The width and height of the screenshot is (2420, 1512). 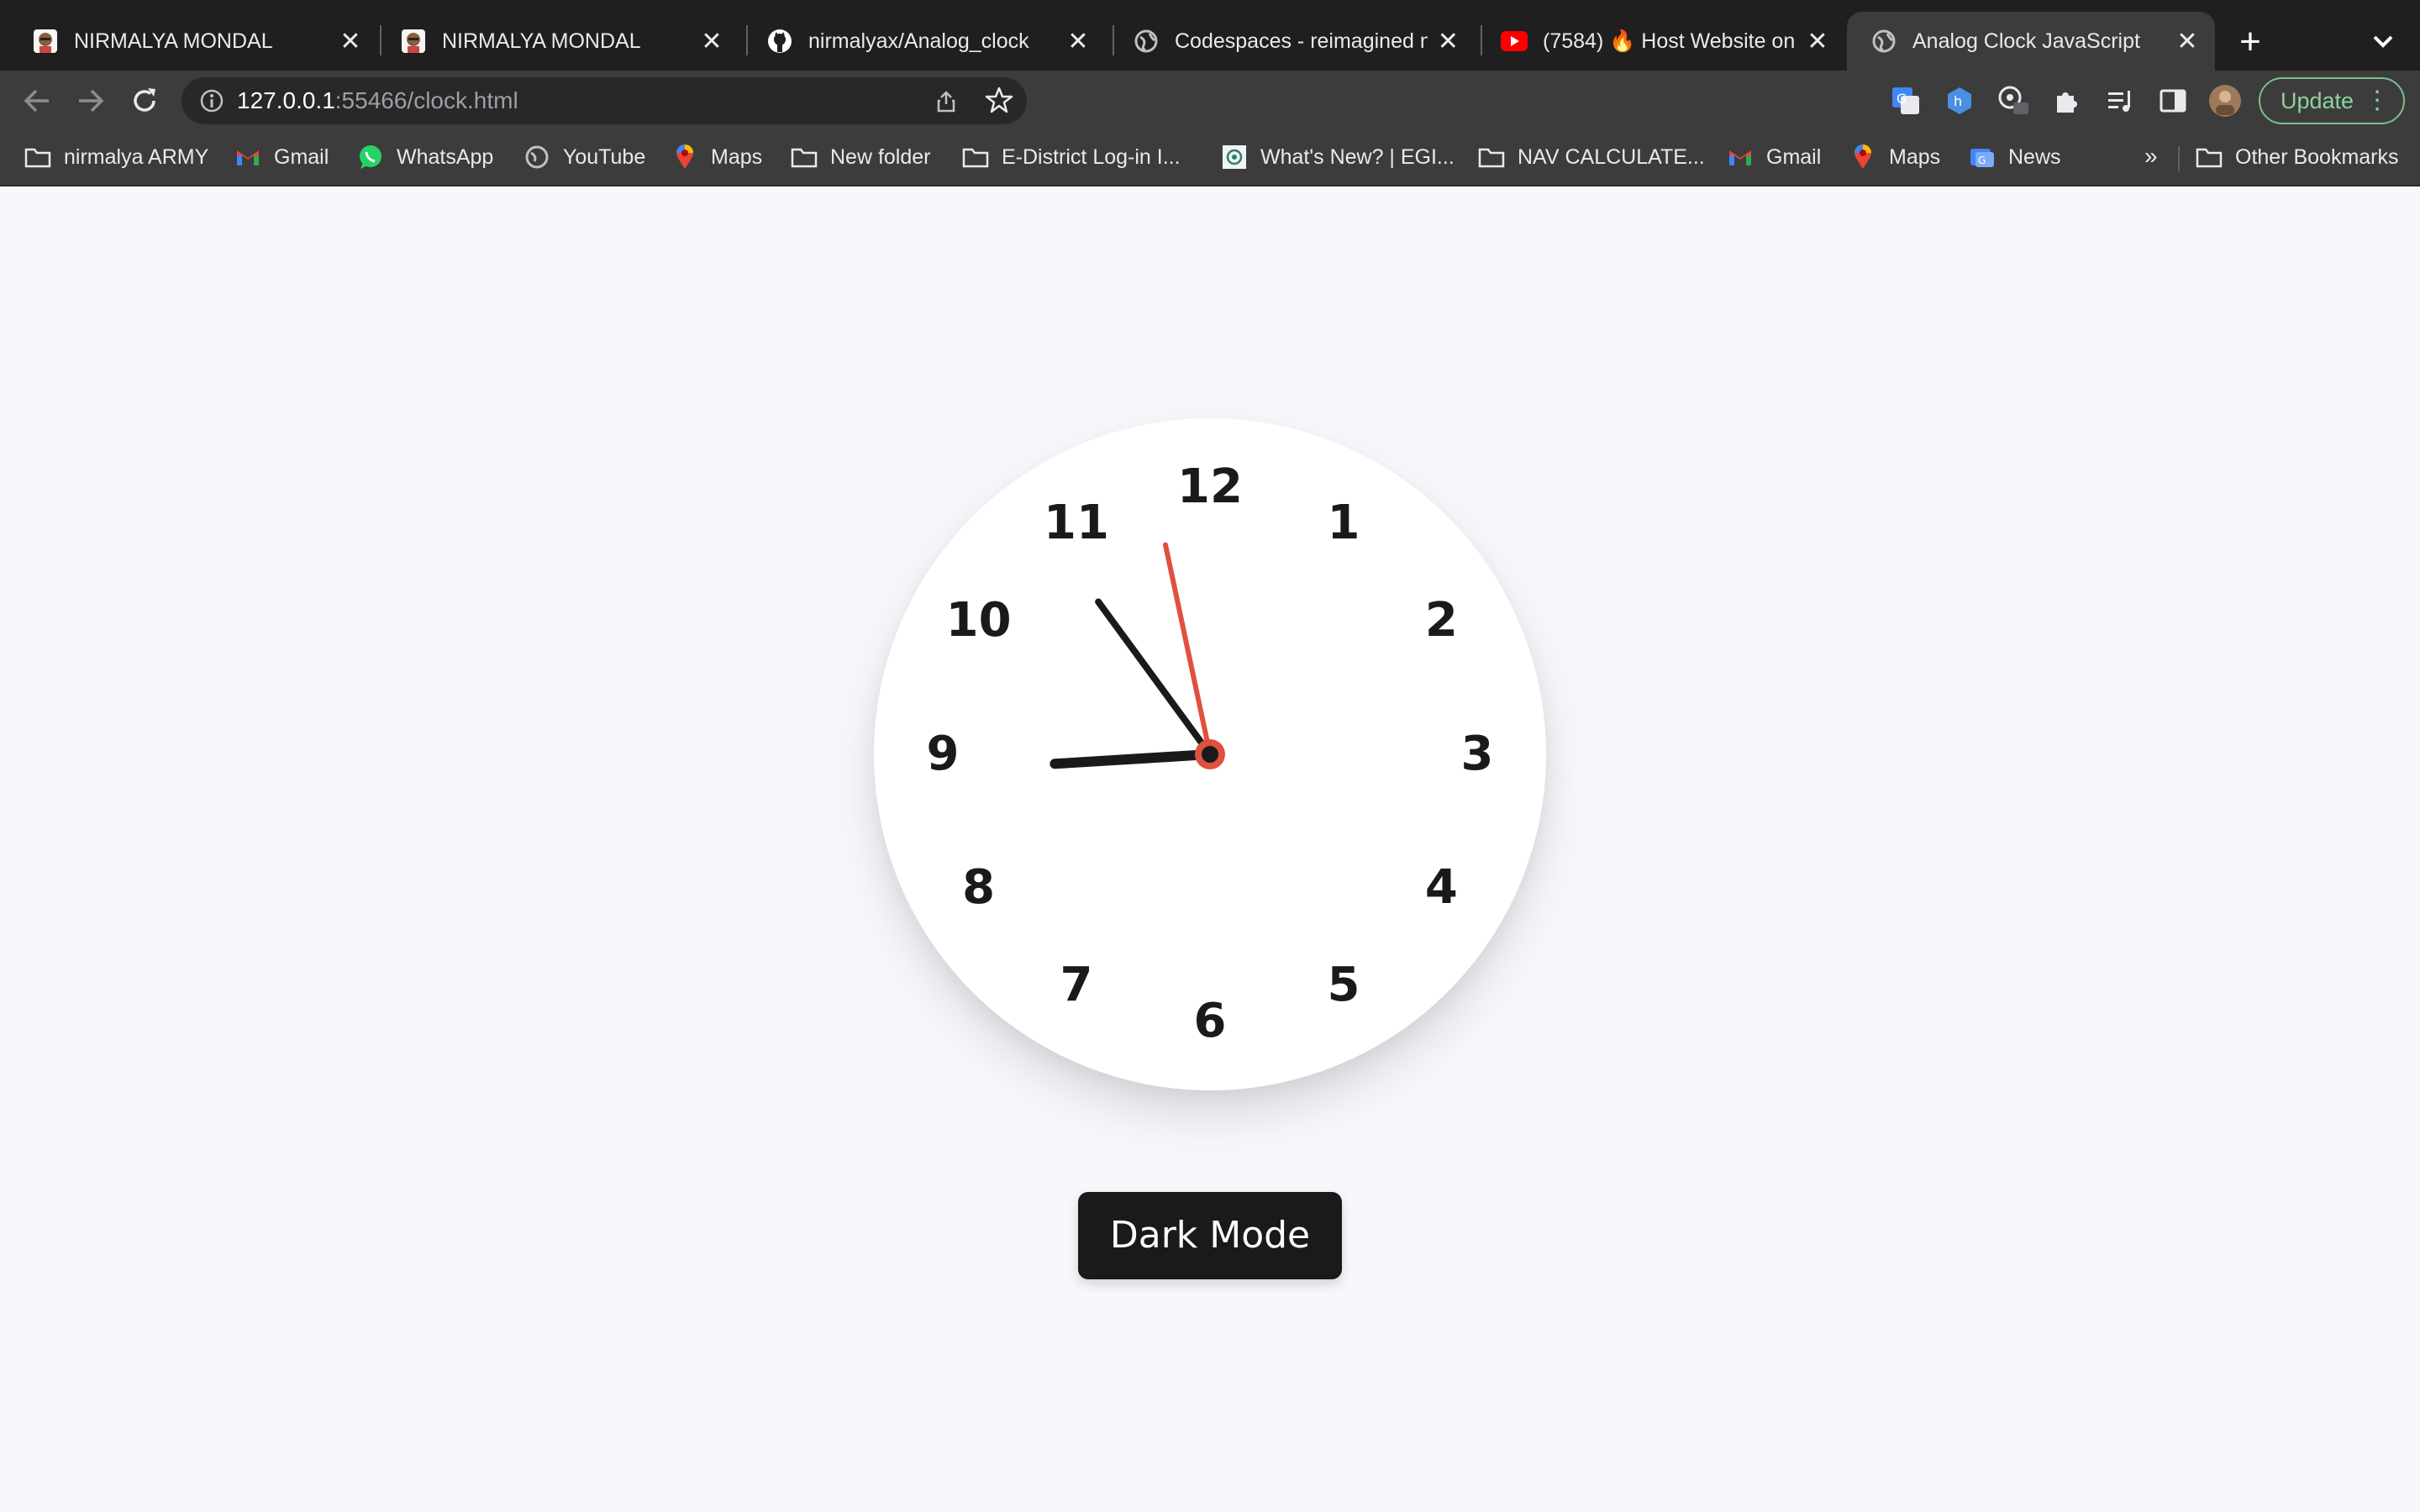 I want to click on clock-number-3: 3, so click(x=1477, y=754).